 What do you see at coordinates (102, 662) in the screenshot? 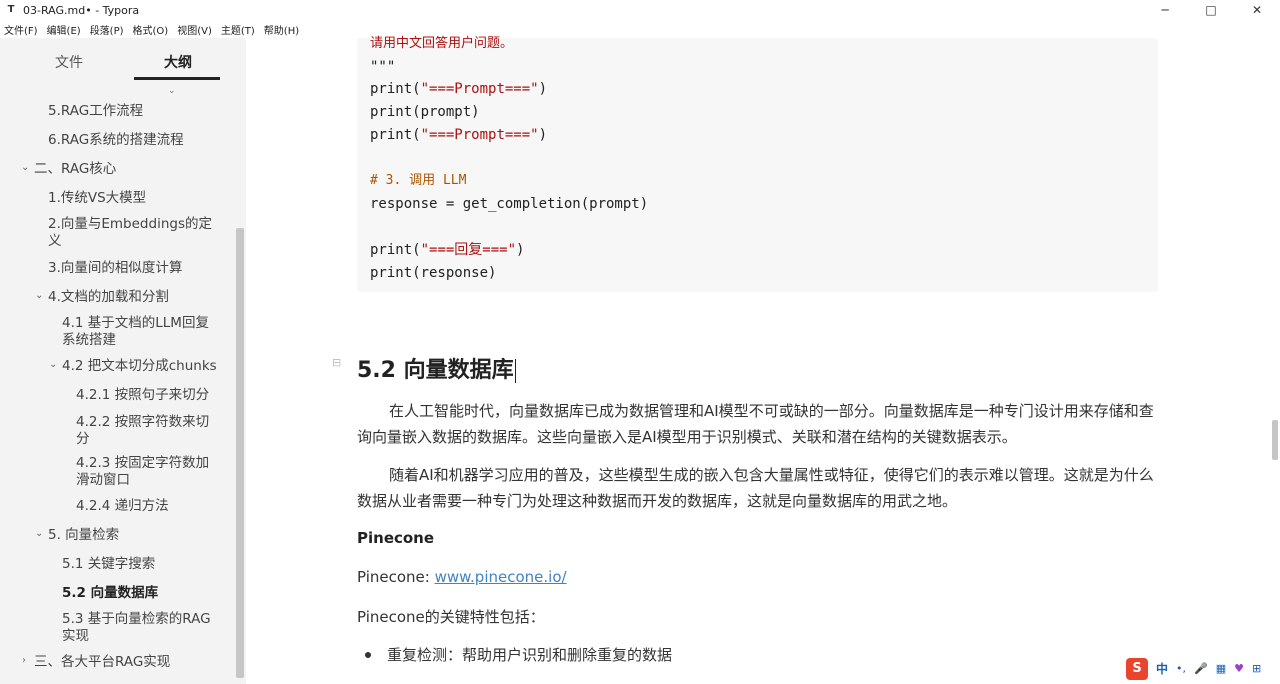
I see `outline-item: 三、各大平台RAG实现` at bounding box center [102, 662].